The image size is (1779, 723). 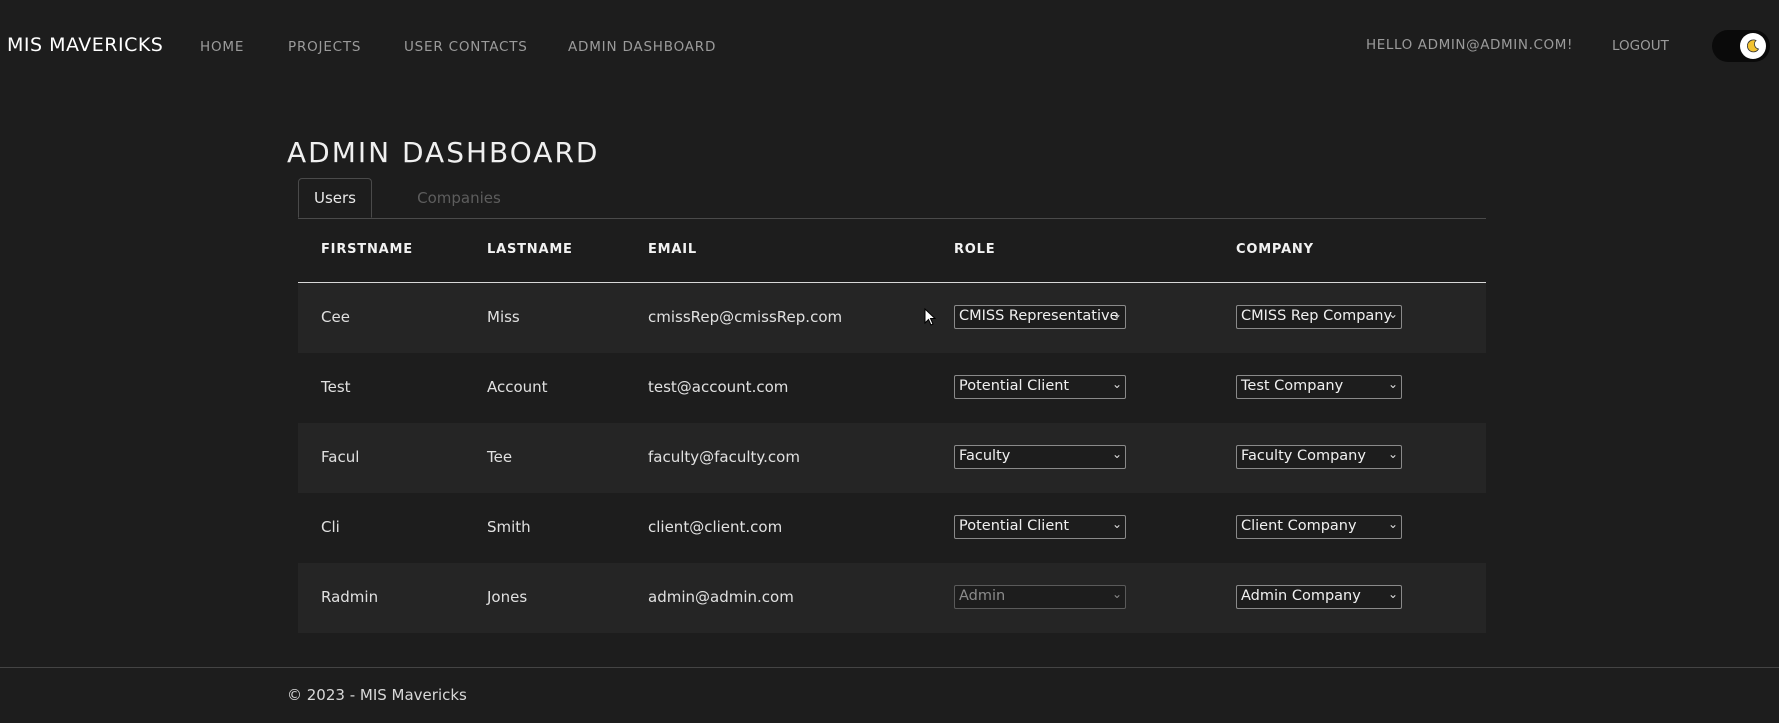 I want to click on company-select-value: Admin Company, so click(x=1301, y=596).